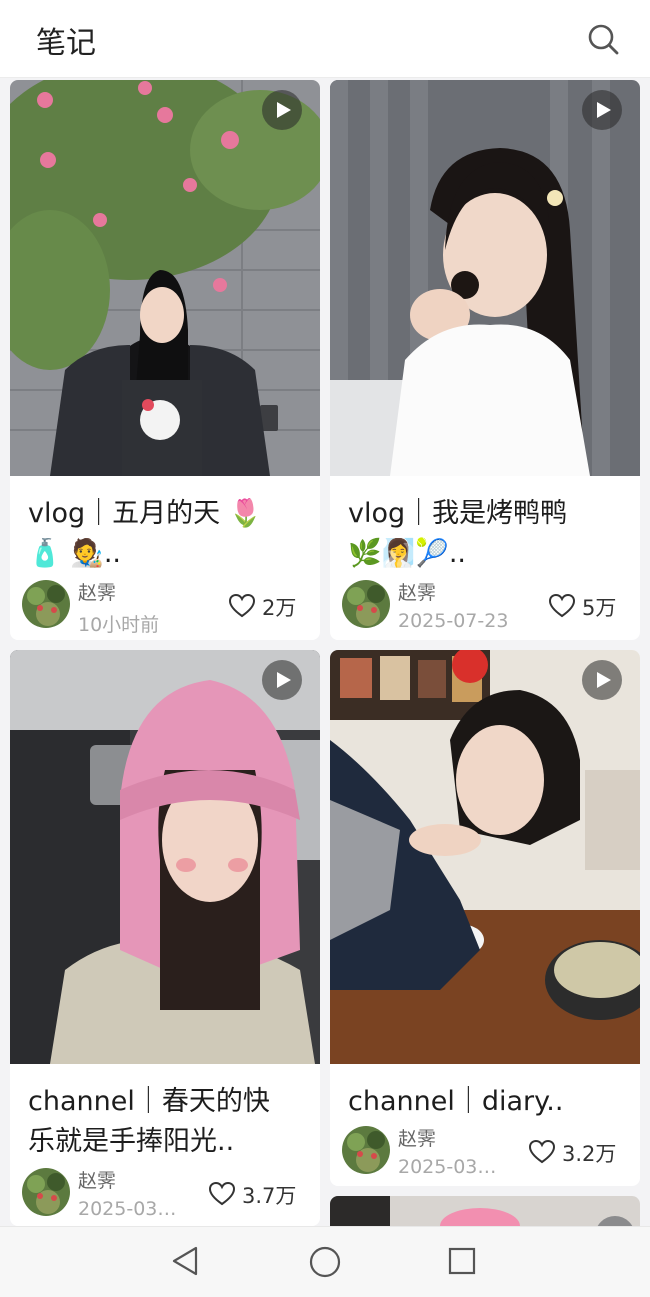 The height and width of the screenshot is (1297, 650). What do you see at coordinates (149, 1101) in the screenshot?
I see `card-title: channel｜春天的快` at bounding box center [149, 1101].